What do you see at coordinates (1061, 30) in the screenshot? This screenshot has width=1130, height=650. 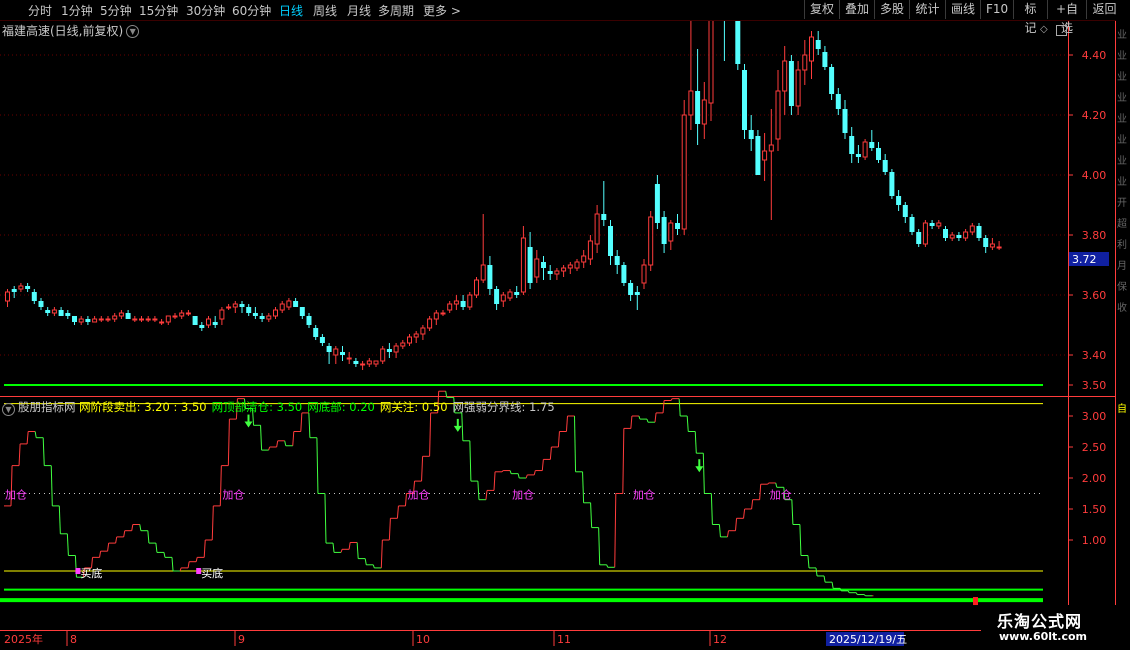 I see `window-toggle-icon` at bounding box center [1061, 30].